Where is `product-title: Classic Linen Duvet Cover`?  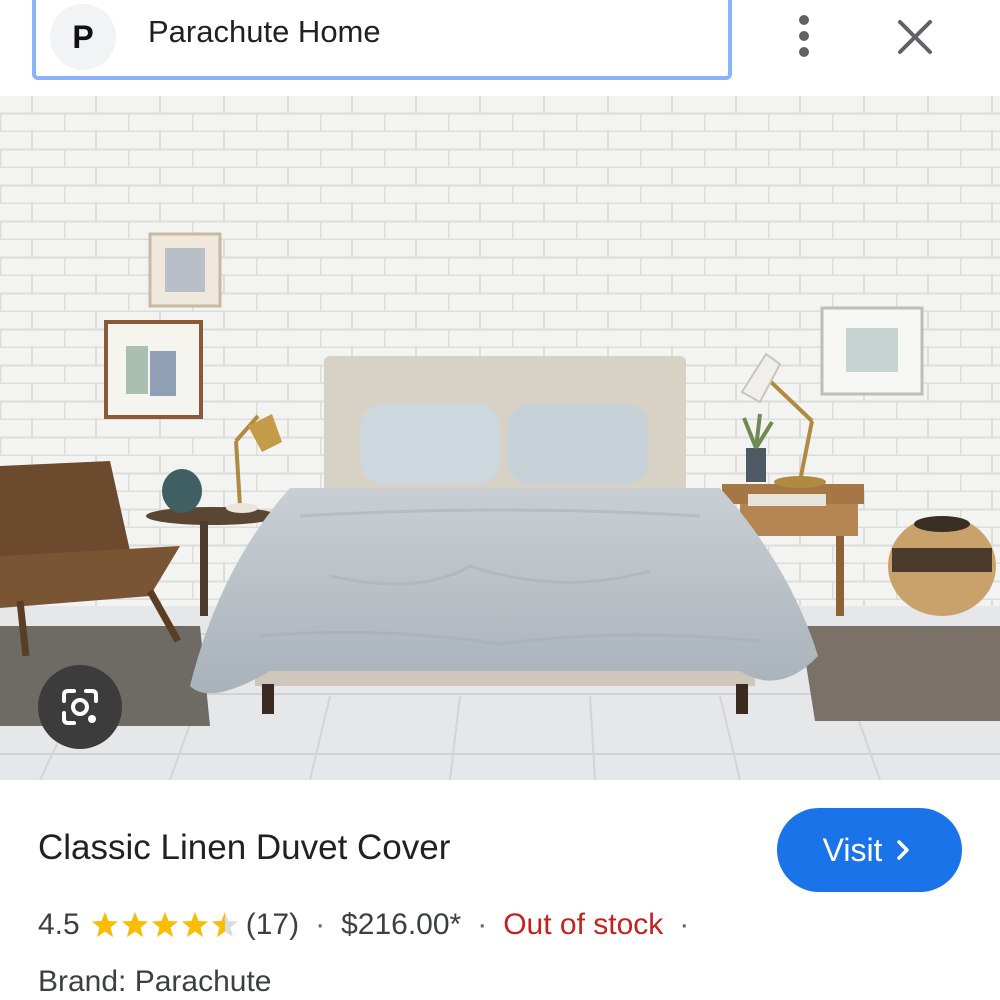
product-title: Classic Linen Duvet Cover is located at coordinates (244, 848).